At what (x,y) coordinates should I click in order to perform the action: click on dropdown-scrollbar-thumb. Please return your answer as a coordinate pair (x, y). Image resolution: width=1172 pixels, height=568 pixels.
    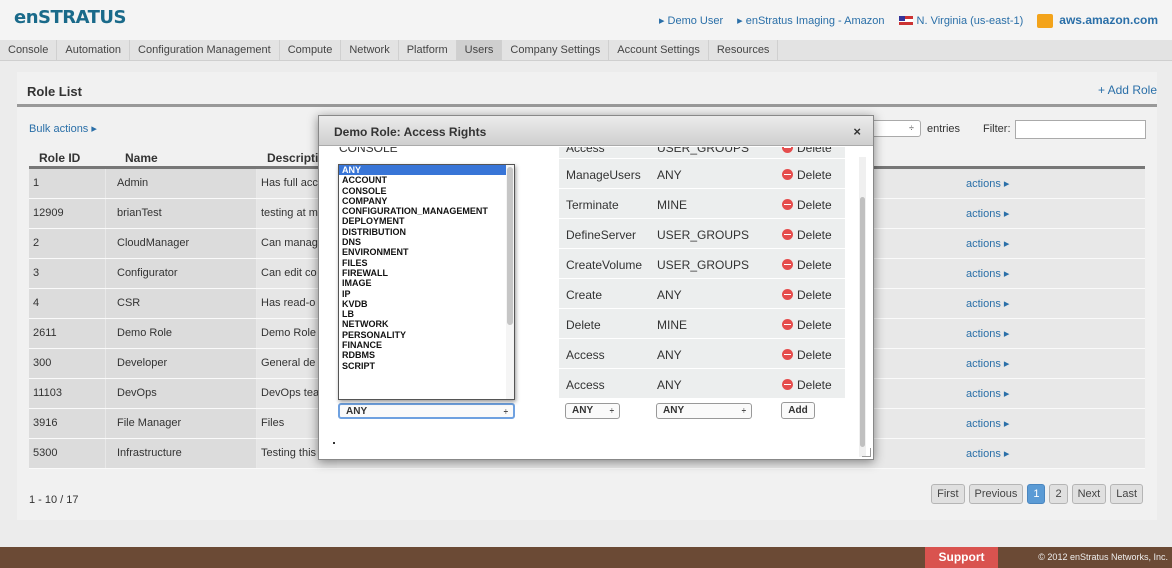
    Looking at the image, I should click on (510, 246).